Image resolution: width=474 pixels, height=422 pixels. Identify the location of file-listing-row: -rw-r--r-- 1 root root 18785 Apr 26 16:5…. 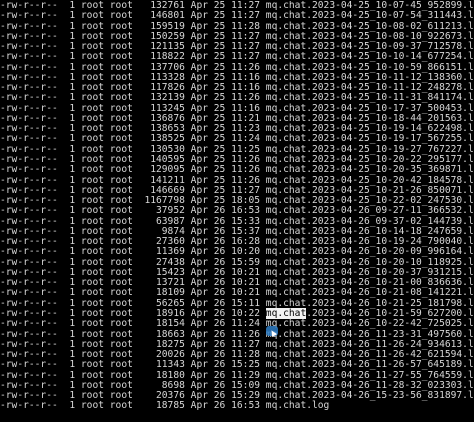
(237, 406).